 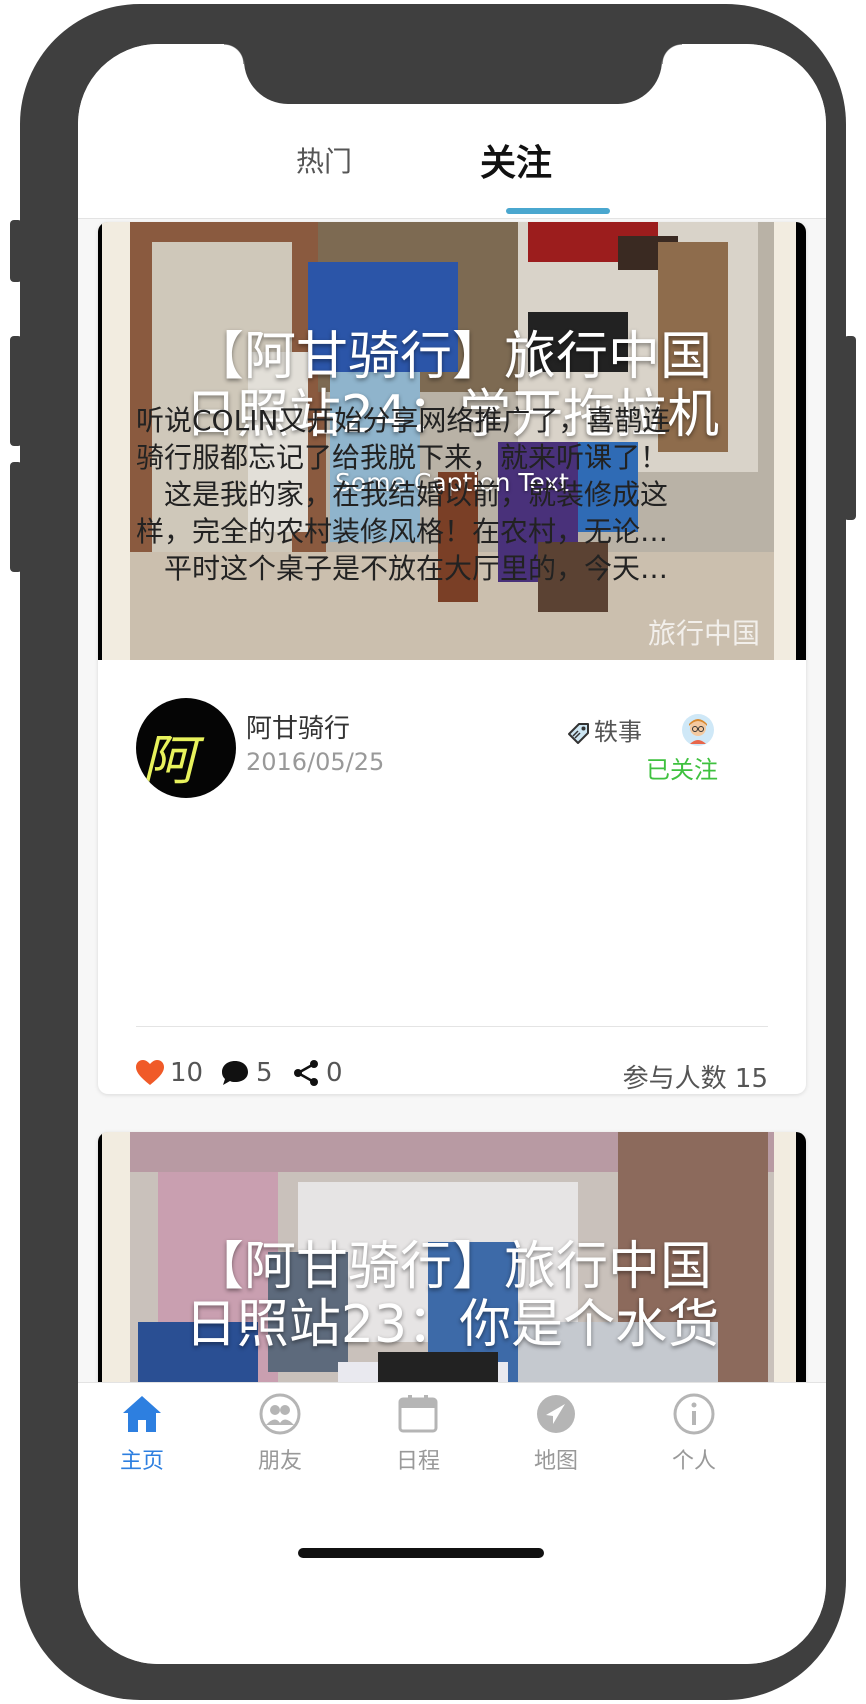 What do you see at coordinates (693, 1461) in the screenshot?
I see `nav-profile-label: 个人` at bounding box center [693, 1461].